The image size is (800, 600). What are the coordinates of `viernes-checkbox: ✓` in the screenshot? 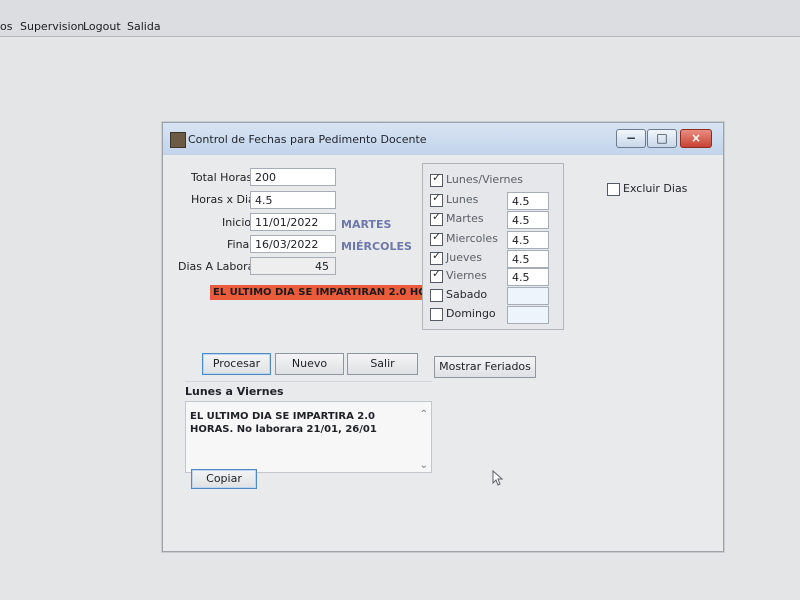 It's located at (436, 275).